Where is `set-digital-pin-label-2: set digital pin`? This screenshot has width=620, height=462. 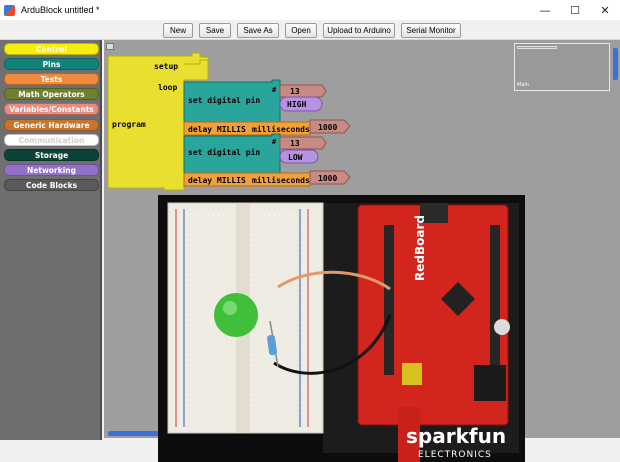 set-digital-pin-label-2: set digital pin is located at coordinates (224, 152).